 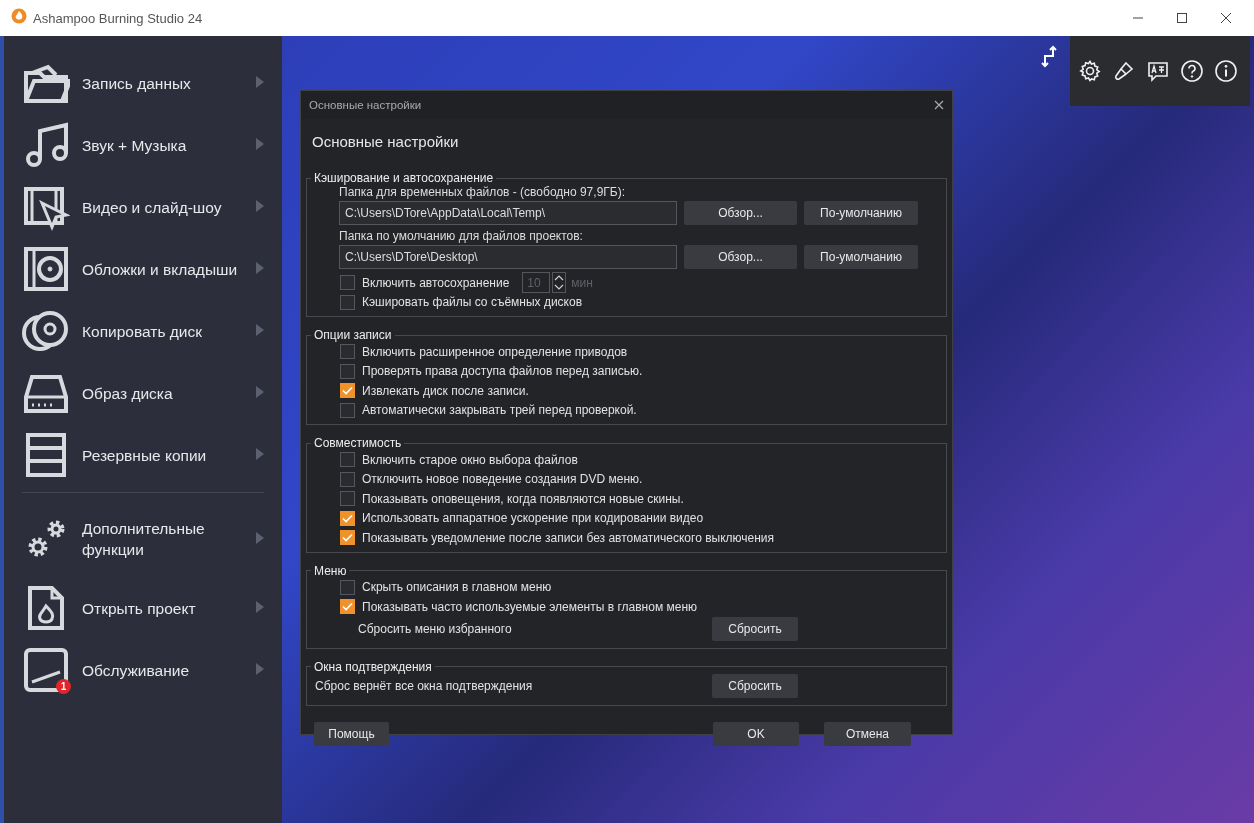 What do you see at coordinates (568, 537) in the screenshot?
I see `checkbox-label: Показывать уведомление после записи без автоматического выключения` at bounding box center [568, 537].